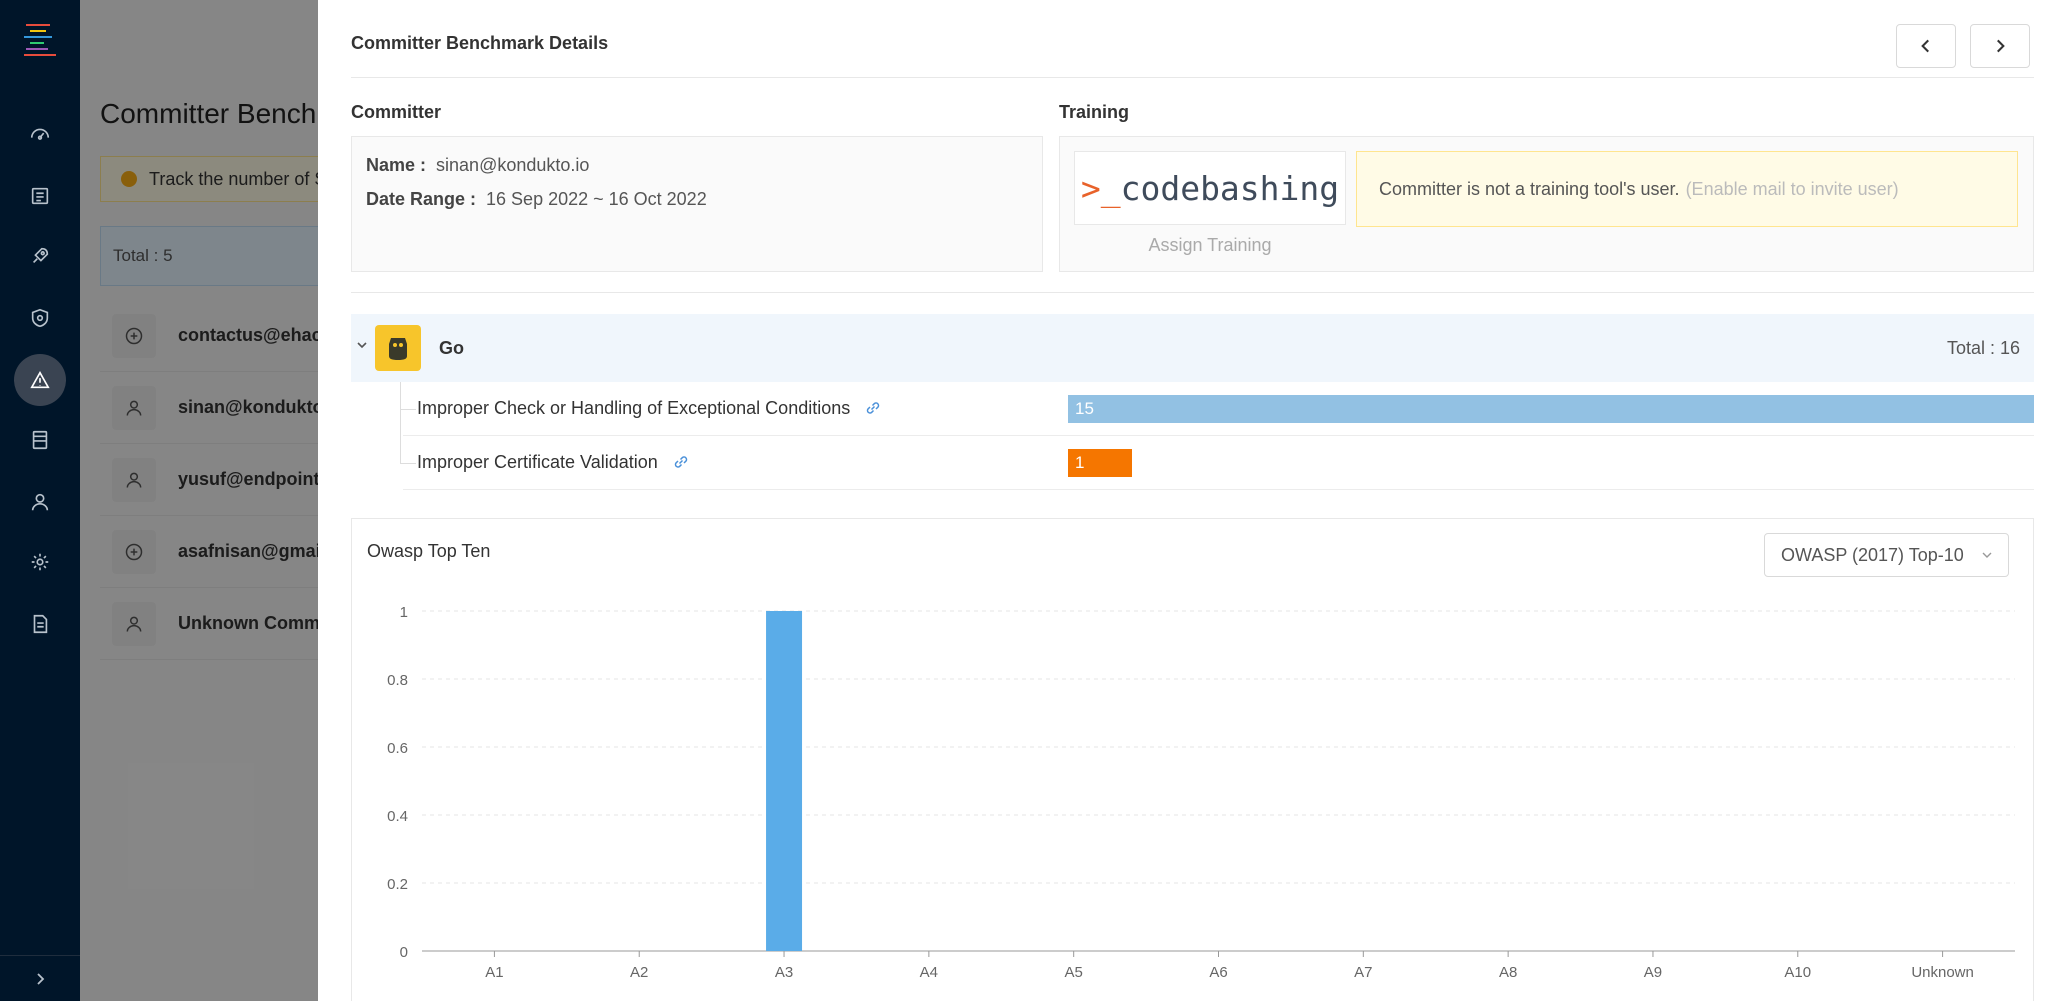  What do you see at coordinates (40, 40) in the screenshot?
I see `app-logo-icon` at bounding box center [40, 40].